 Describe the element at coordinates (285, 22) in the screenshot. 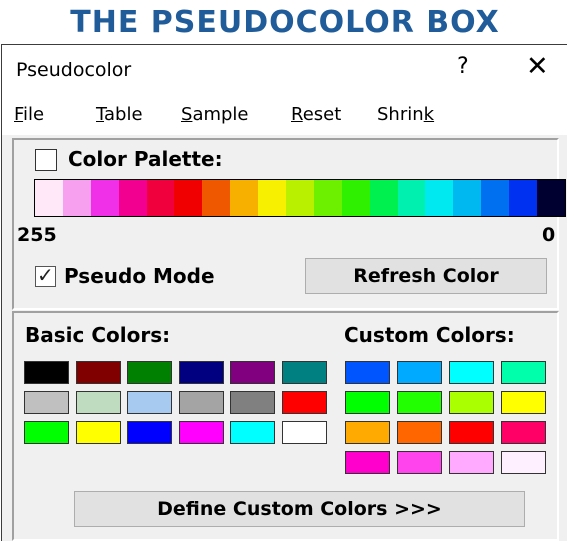

I see `banner-title: THE PSEUDOCOLOR BOX` at that location.